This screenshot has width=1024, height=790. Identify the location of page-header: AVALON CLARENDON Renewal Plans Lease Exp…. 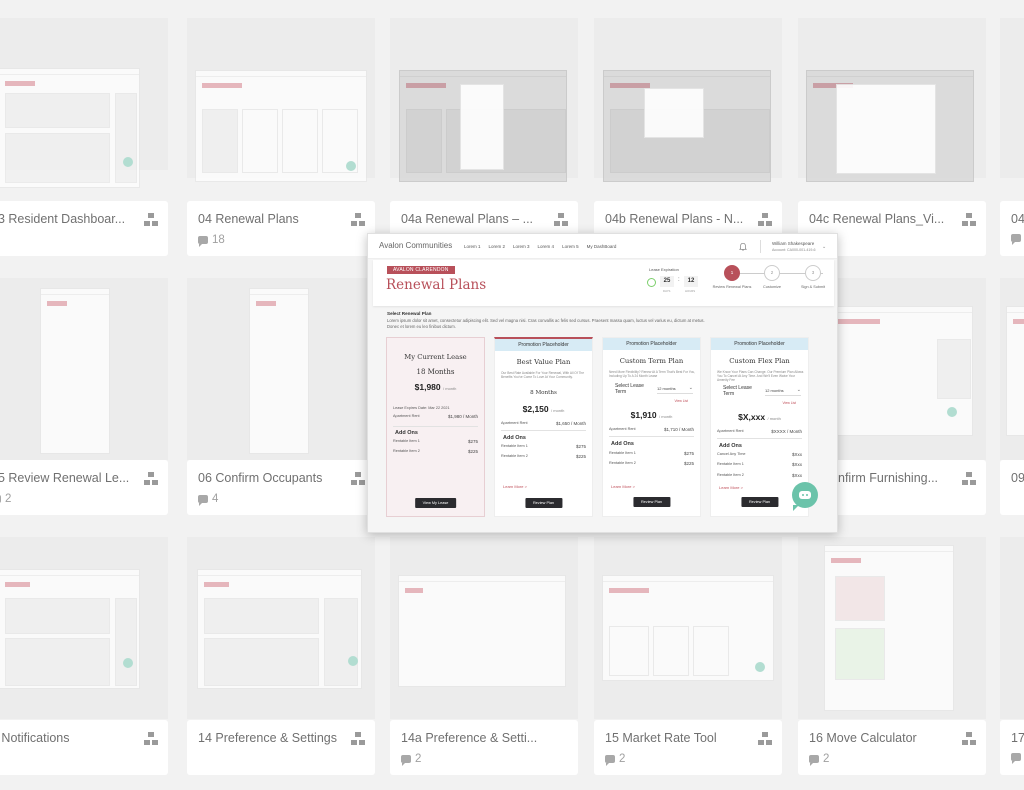
(603, 283).